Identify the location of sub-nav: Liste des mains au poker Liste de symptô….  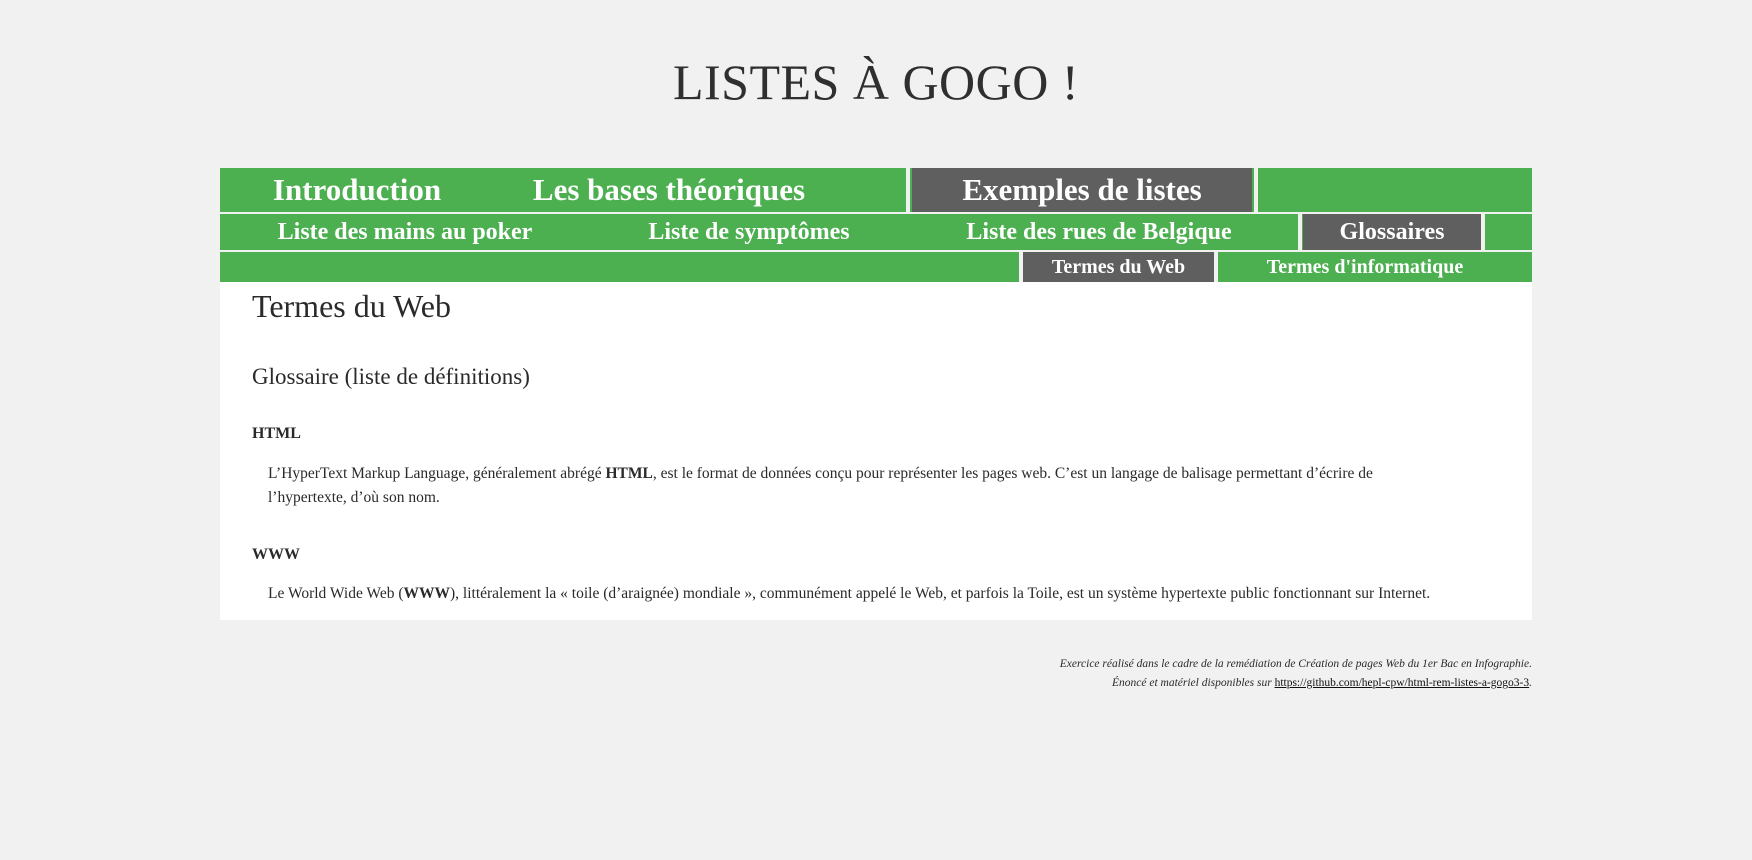
(876, 232).